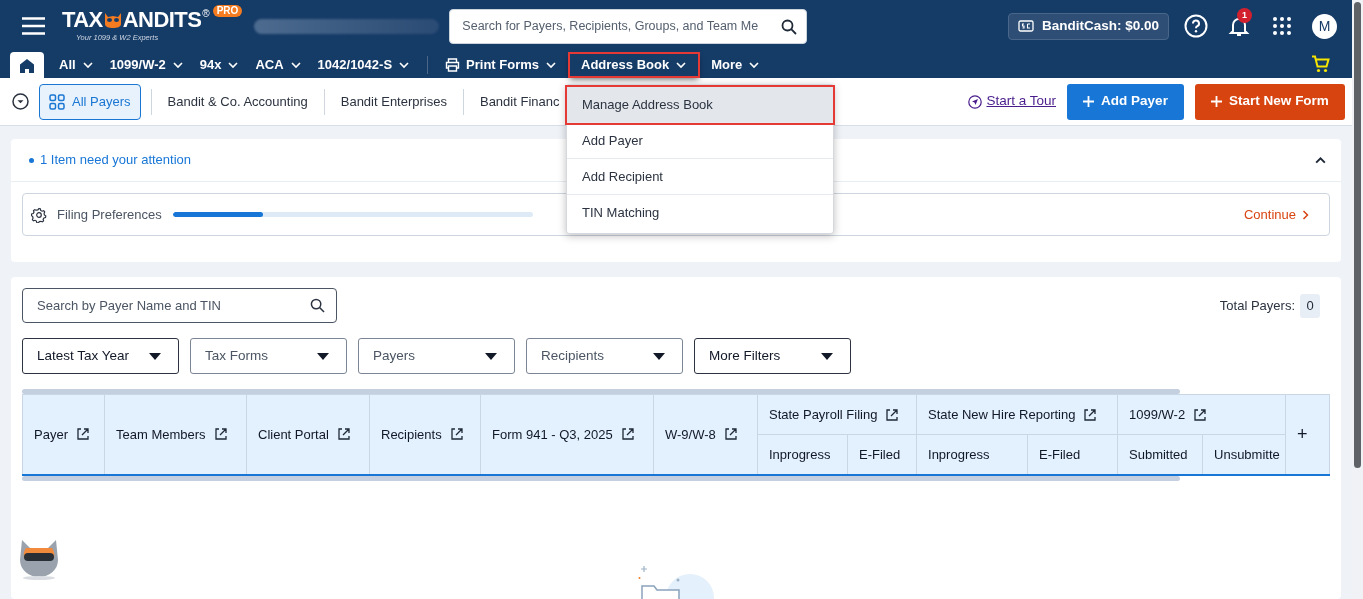 This screenshot has width=1363, height=599. I want to click on column-header: Client Portal, so click(308, 434).